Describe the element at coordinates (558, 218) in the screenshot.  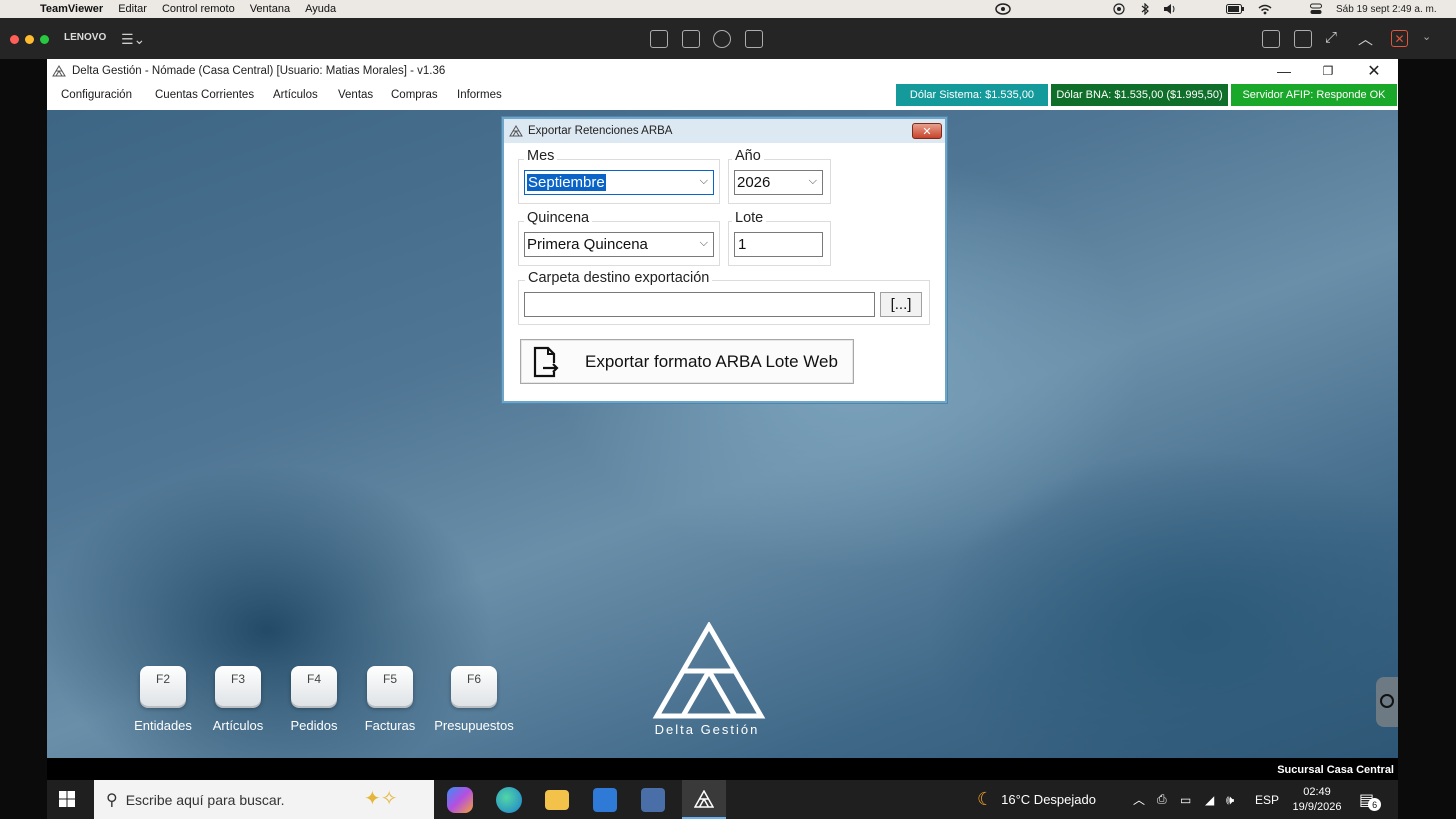
I see `quincena-label: Quincena` at that location.